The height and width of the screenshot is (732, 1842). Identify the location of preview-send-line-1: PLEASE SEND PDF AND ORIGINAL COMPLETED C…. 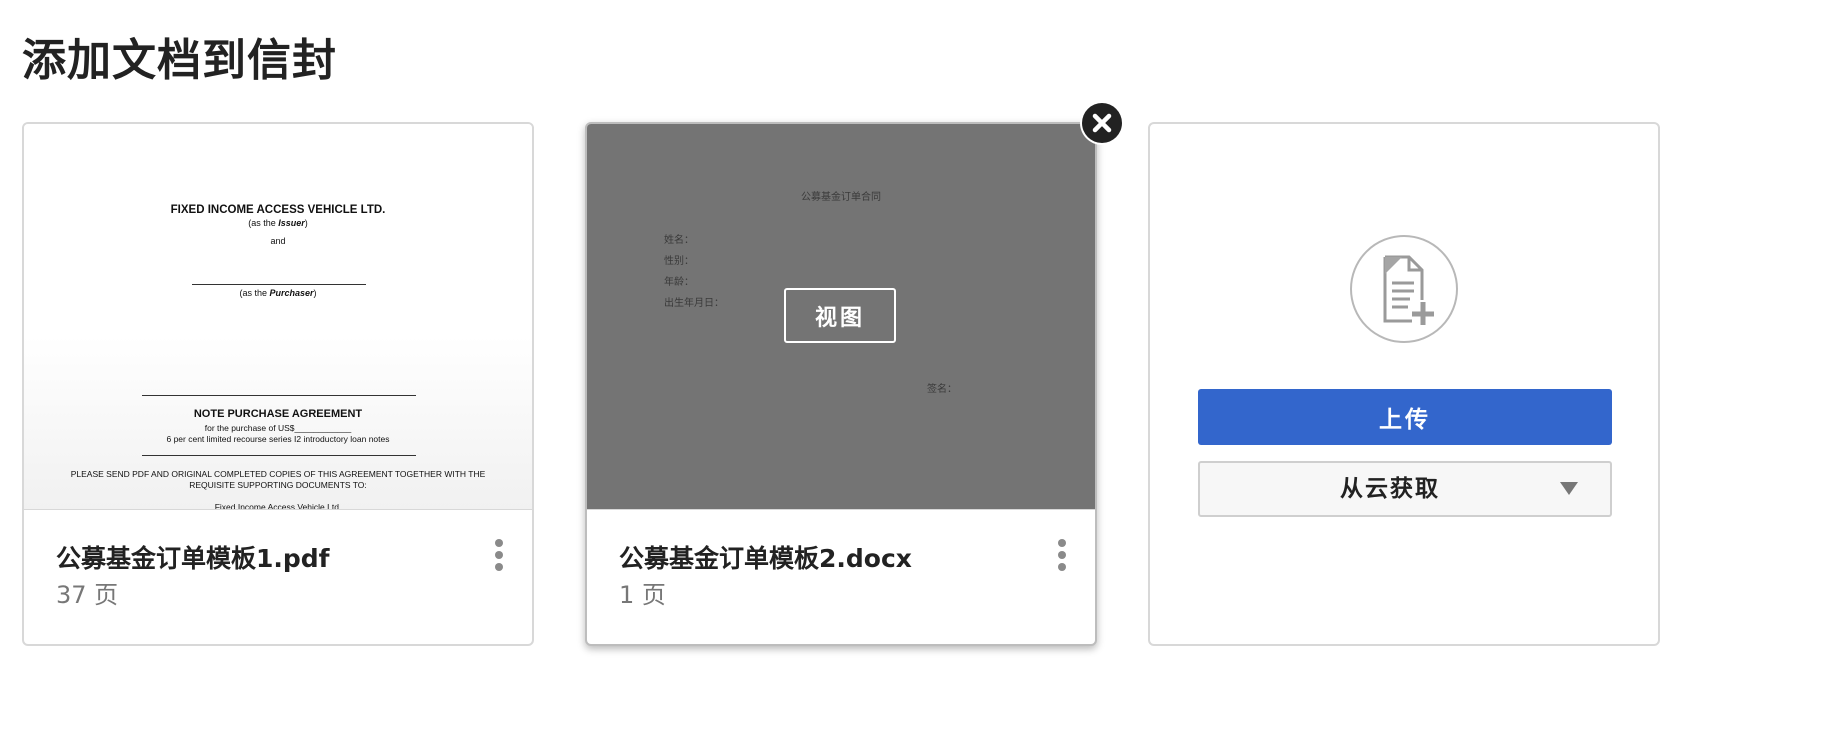
(278, 474).